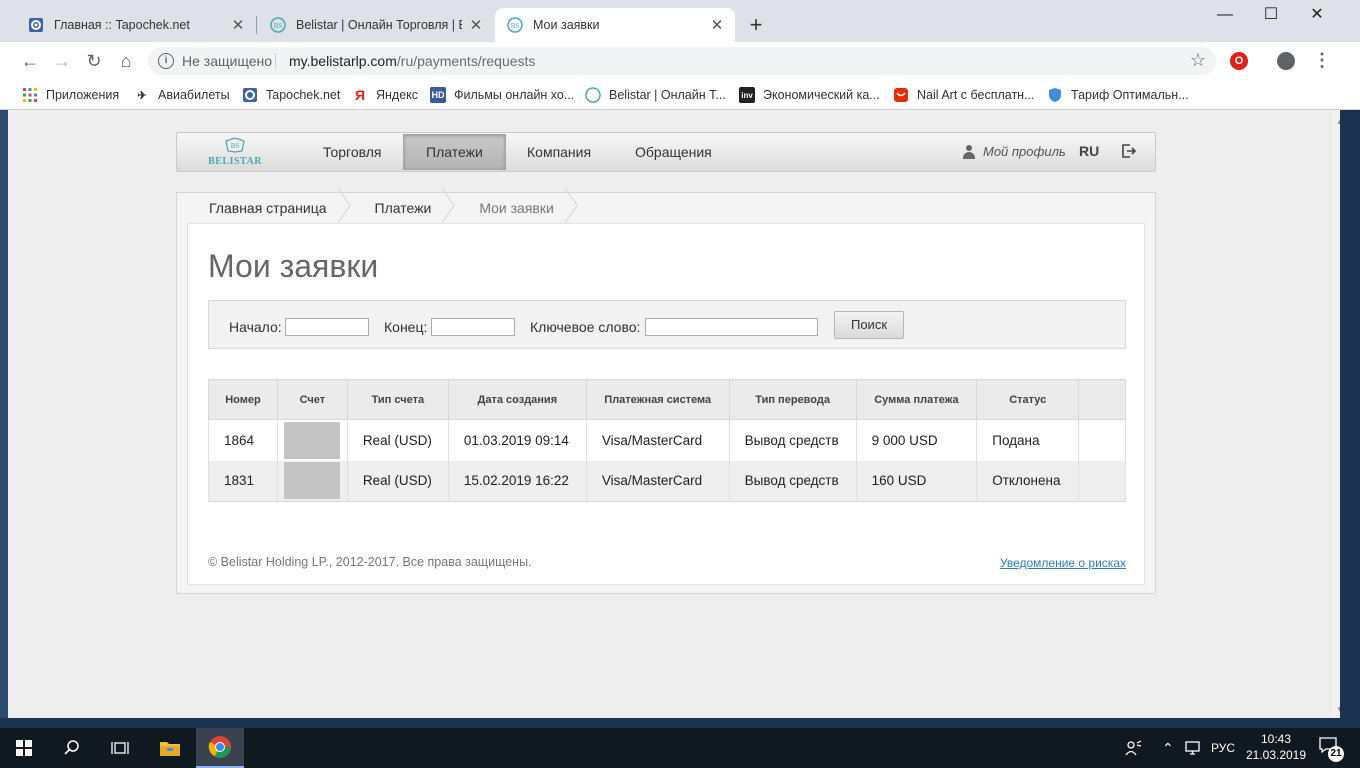  I want to click on profile-avatar-icon, so click(1286, 61).